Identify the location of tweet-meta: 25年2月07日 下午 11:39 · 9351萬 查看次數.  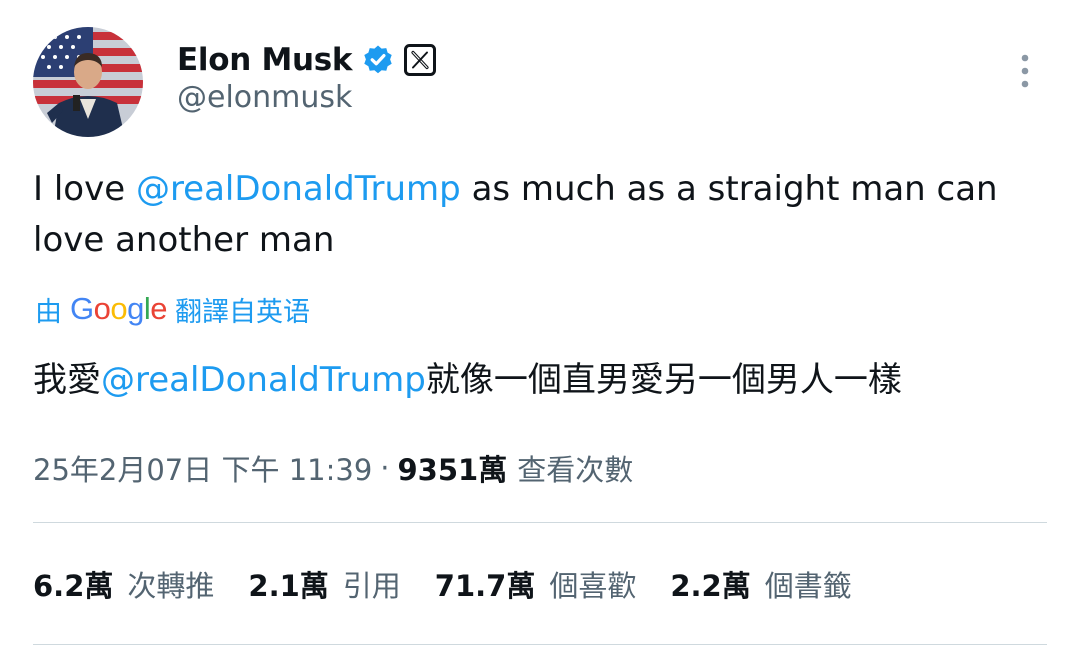
(333, 468).